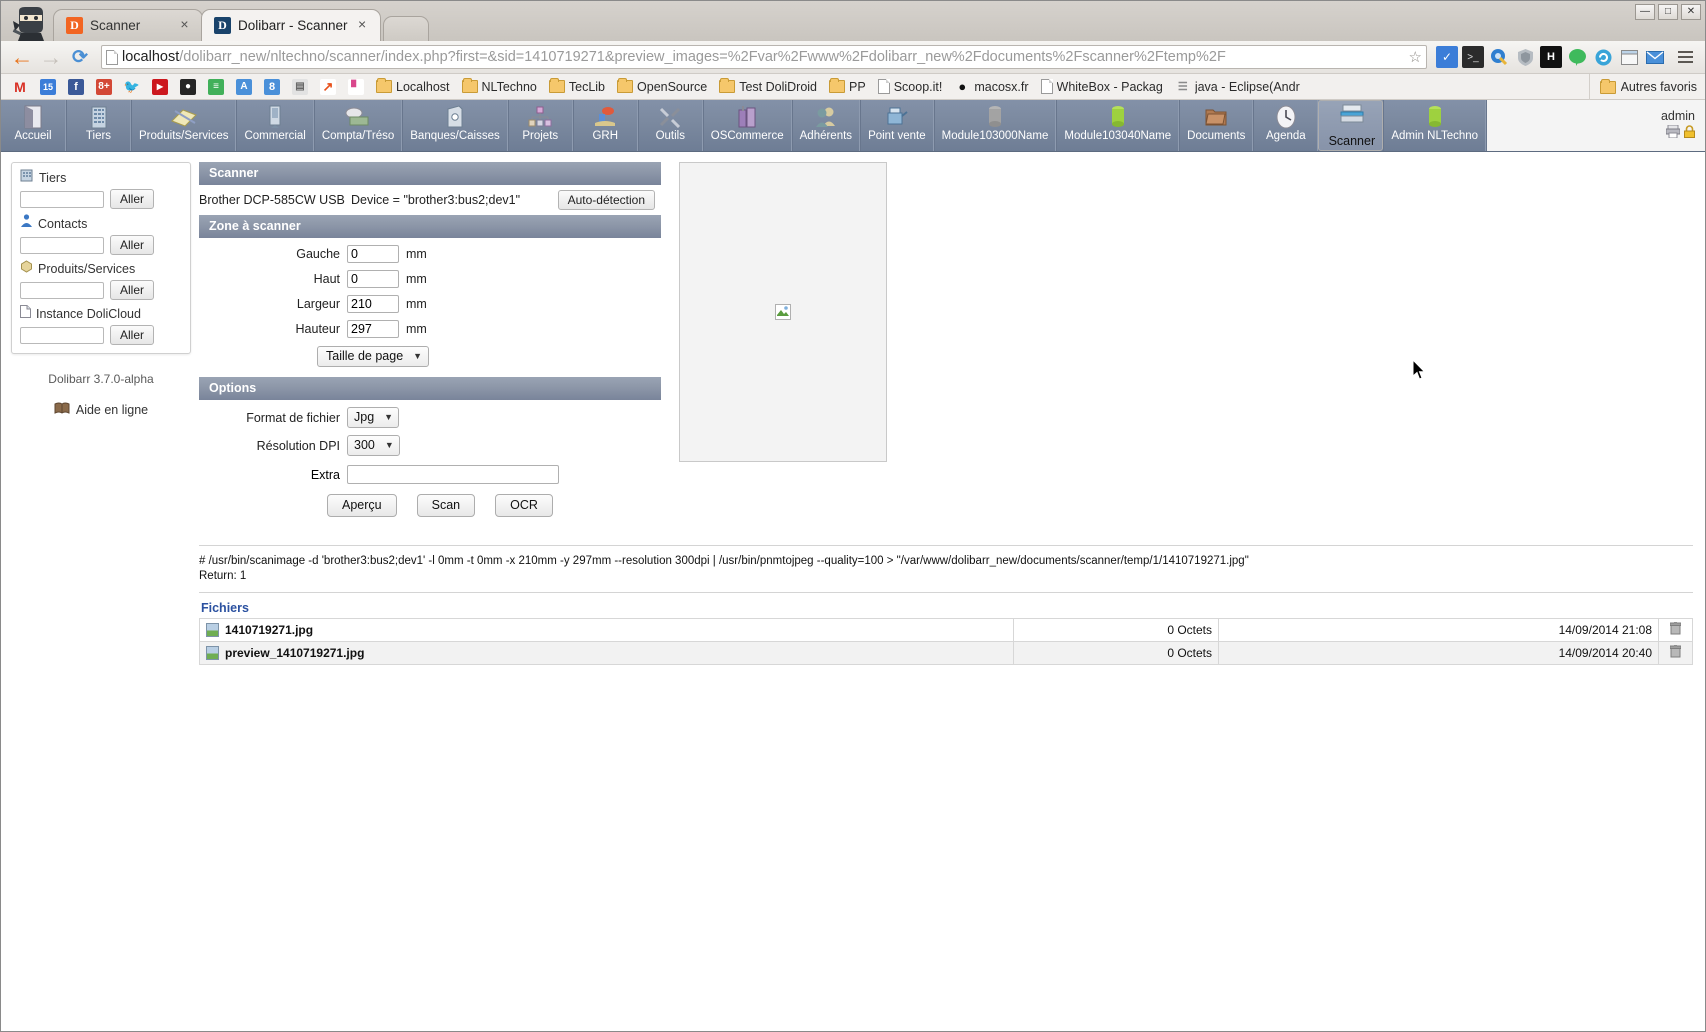  Describe the element at coordinates (897, 125) in the screenshot. I see `menu-item-point-vente: Point vente` at that location.